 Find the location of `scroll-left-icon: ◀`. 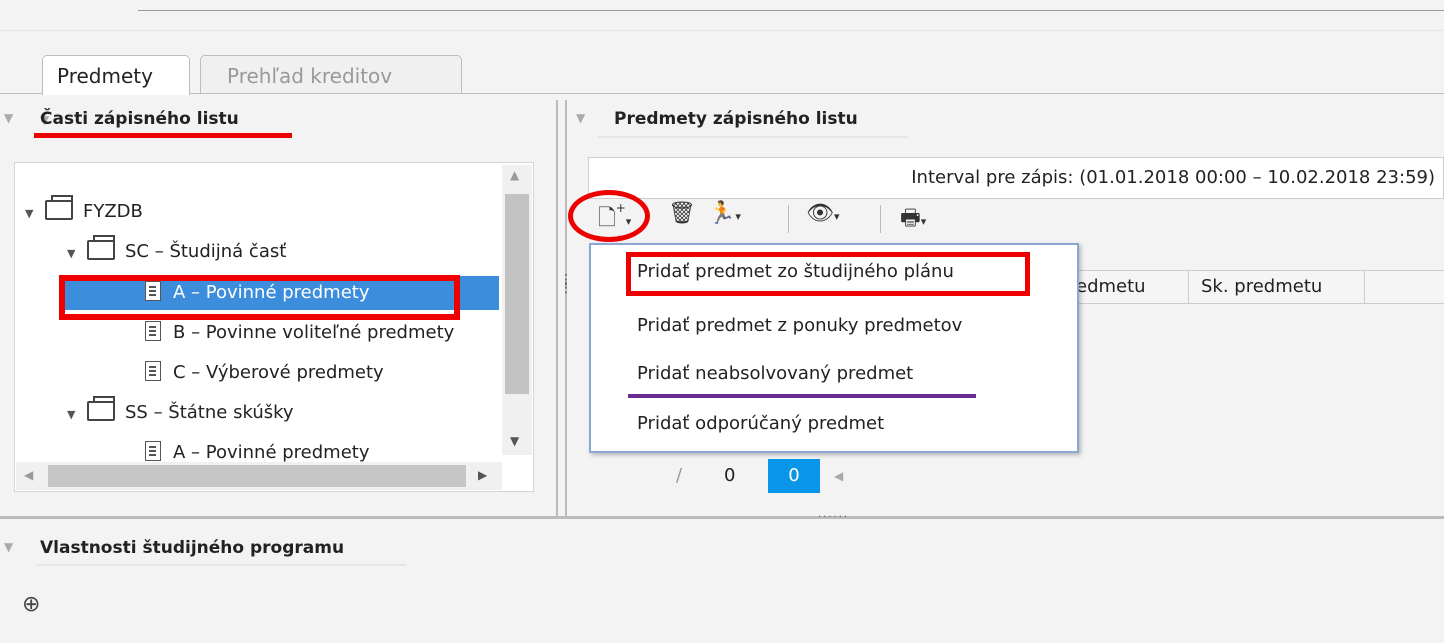

scroll-left-icon: ◀ is located at coordinates (28, 475).